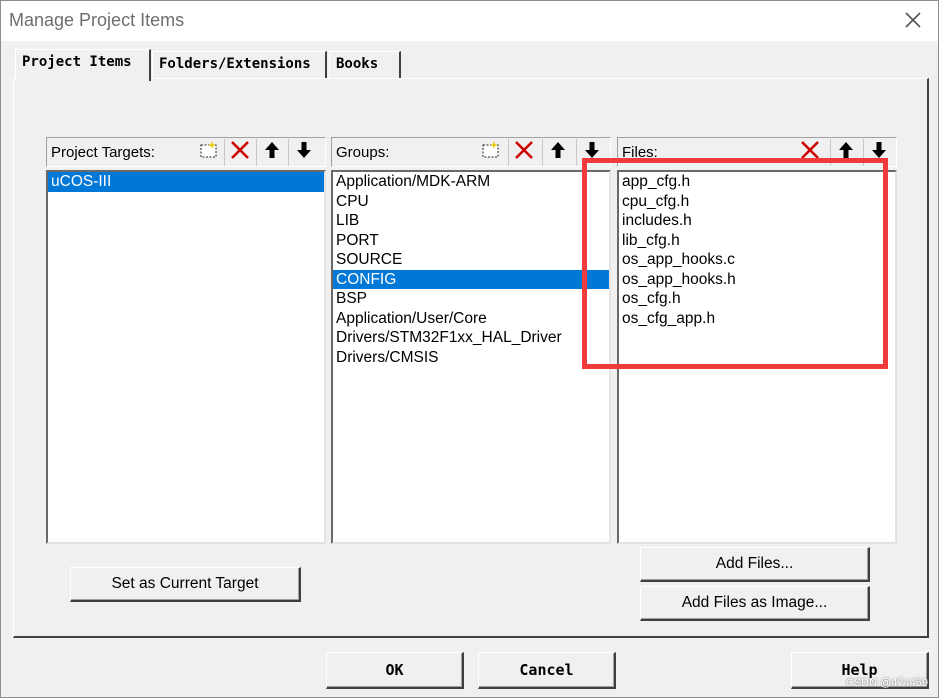 This screenshot has width=939, height=698. Describe the element at coordinates (757, 280) in the screenshot. I see `list-item: os_app_hooks.h` at that location.